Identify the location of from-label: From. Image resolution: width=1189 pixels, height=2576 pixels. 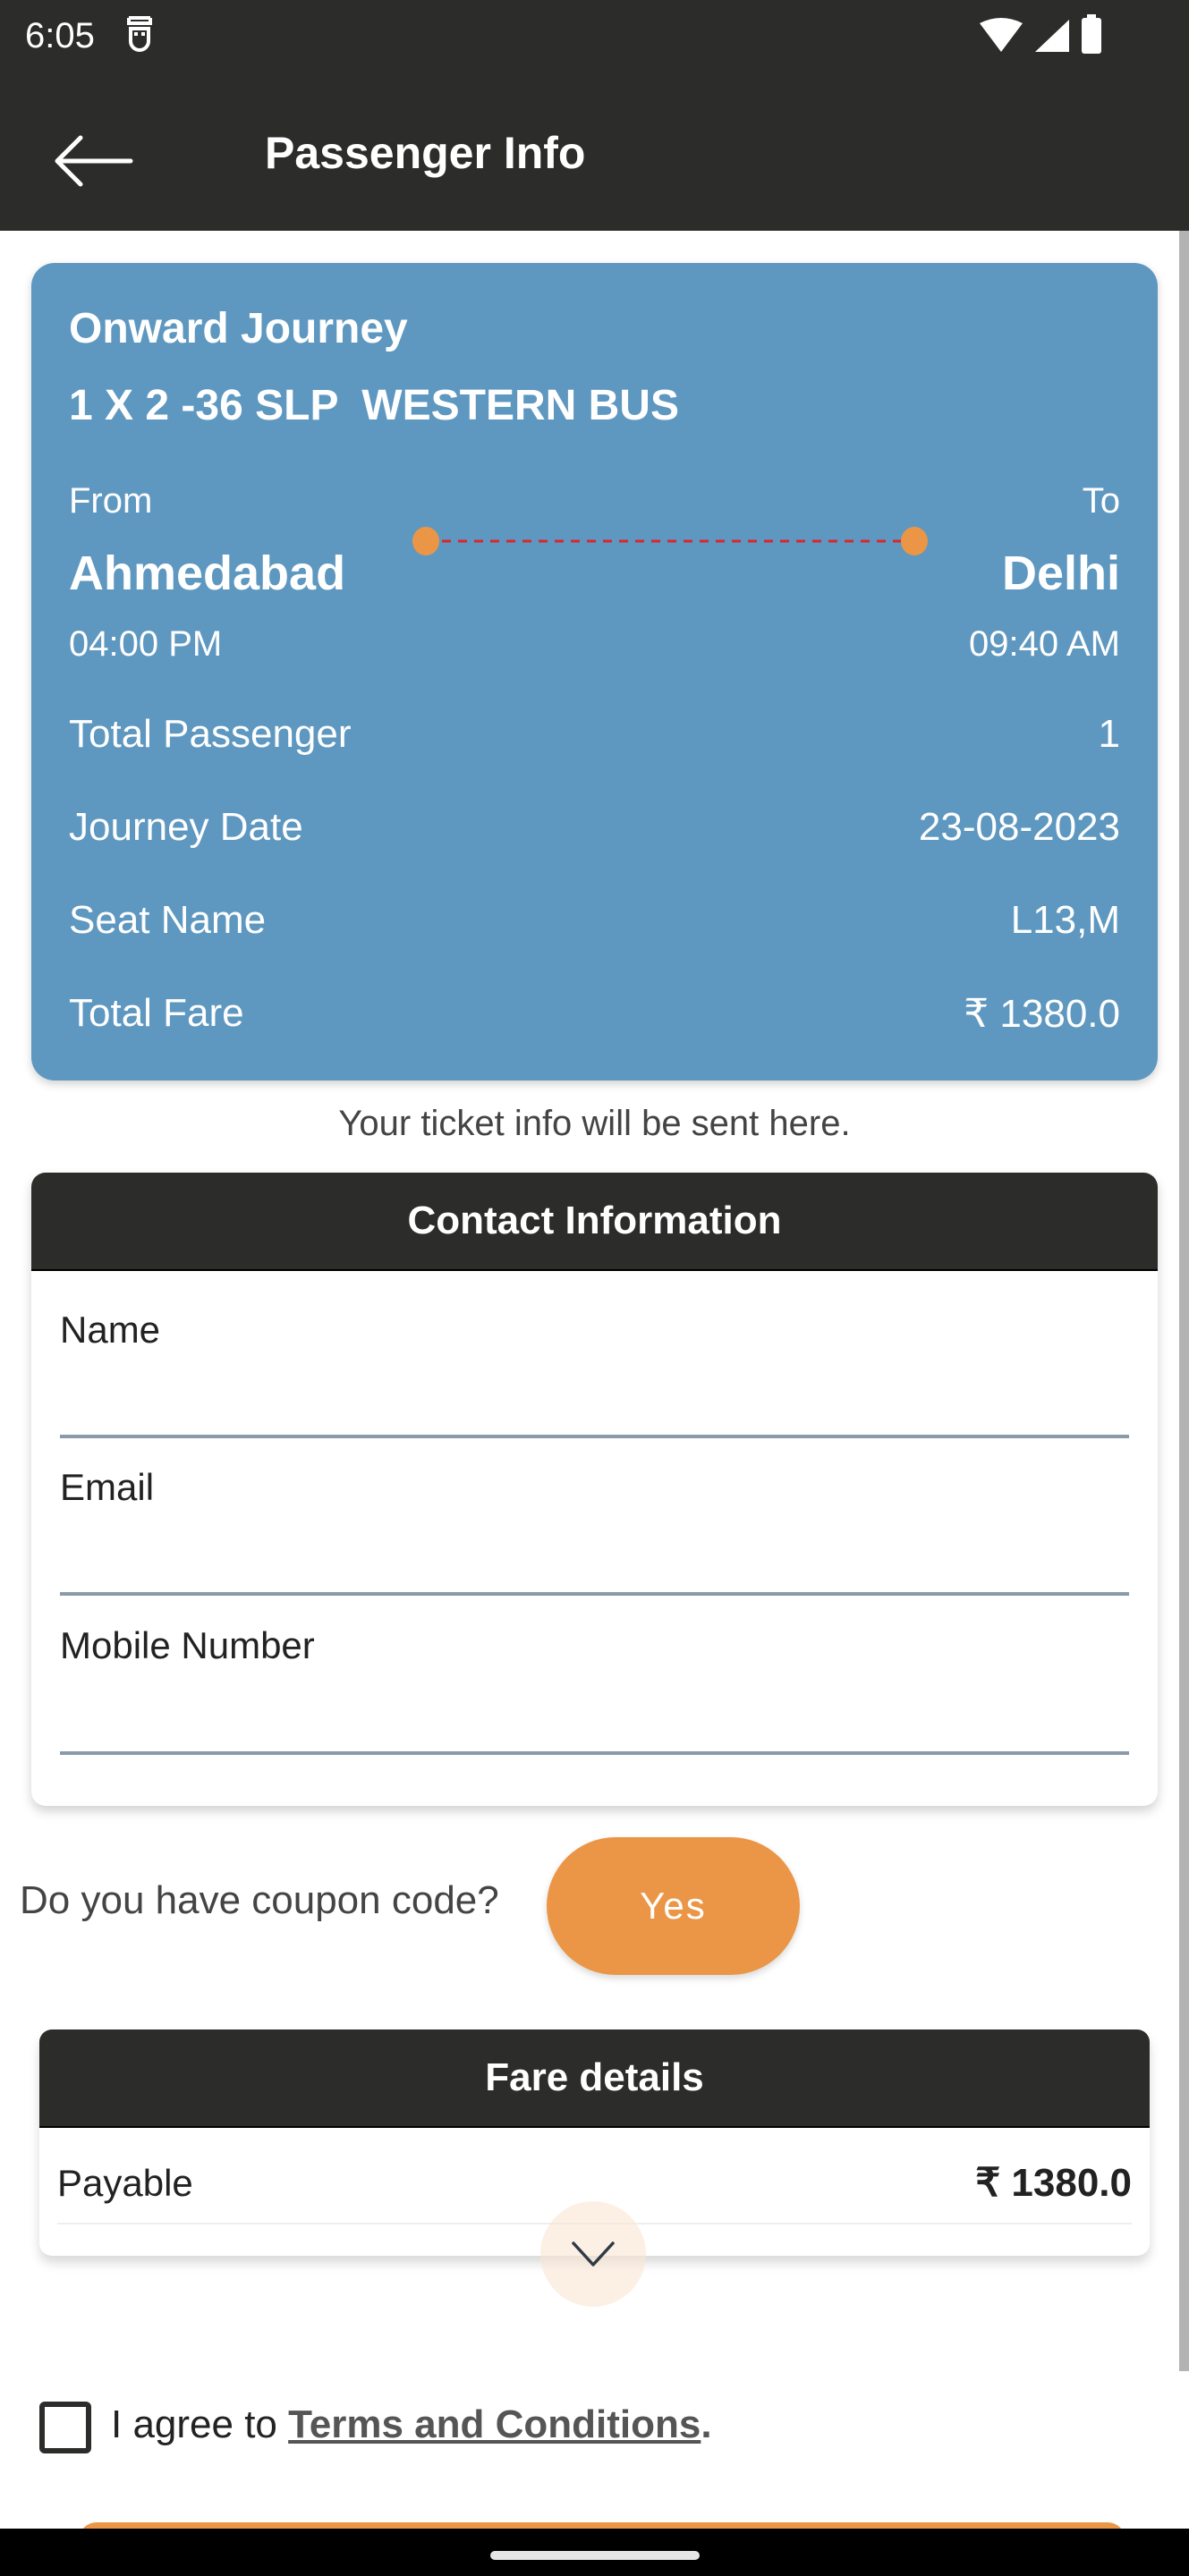
(111, 501).